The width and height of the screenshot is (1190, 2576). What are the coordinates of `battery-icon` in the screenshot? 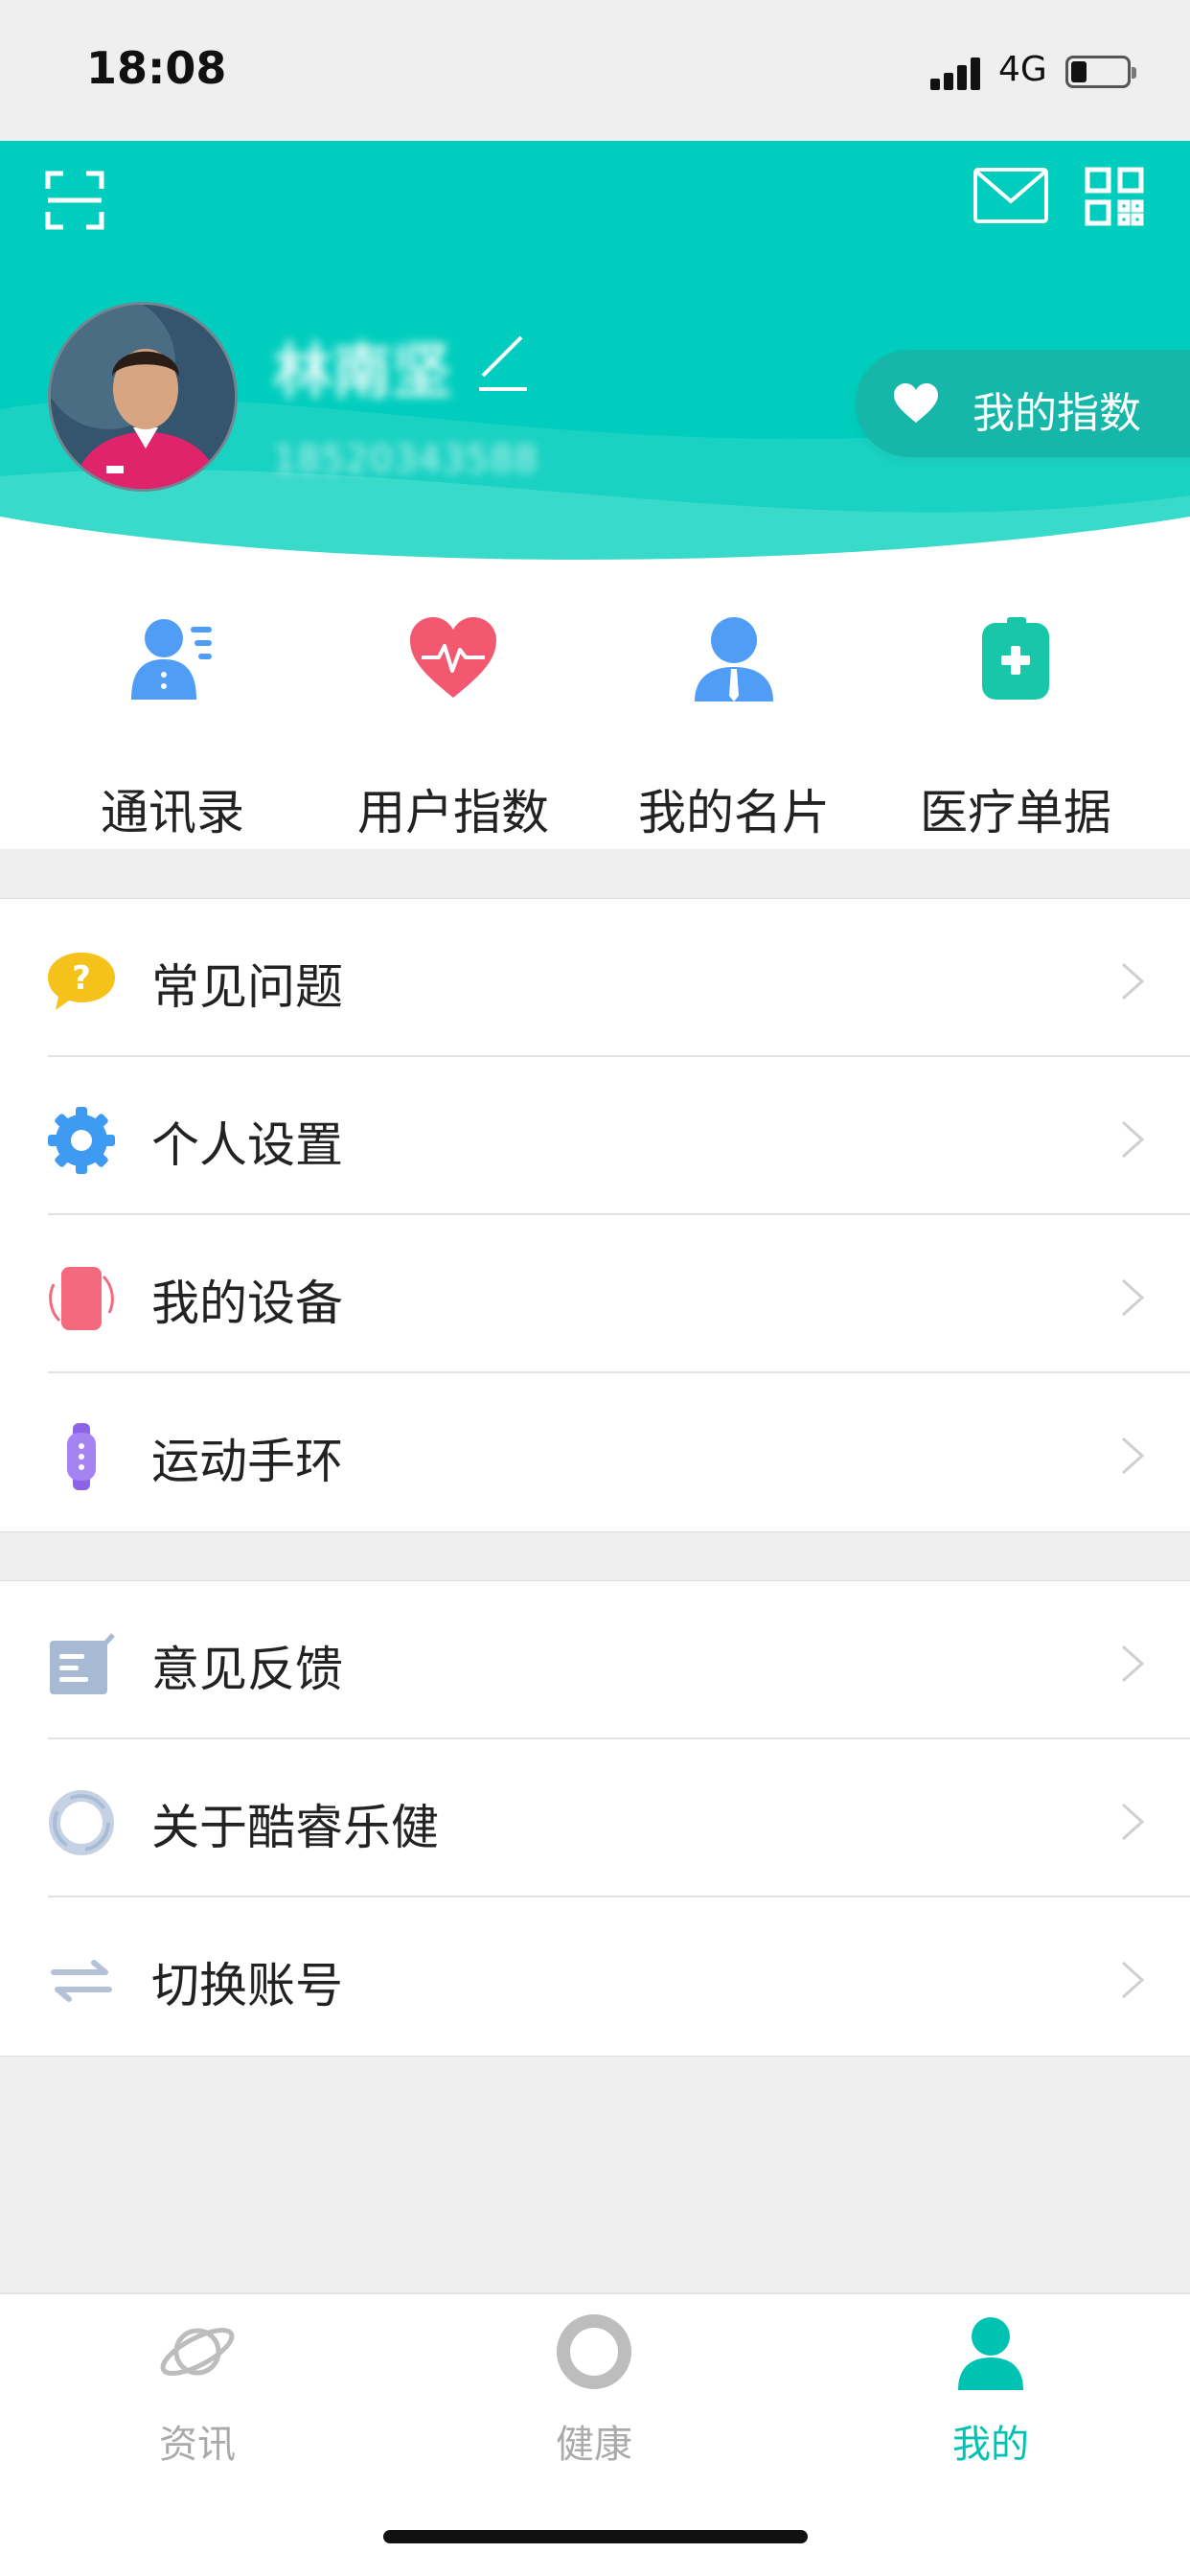 It's located at (1101, 72).